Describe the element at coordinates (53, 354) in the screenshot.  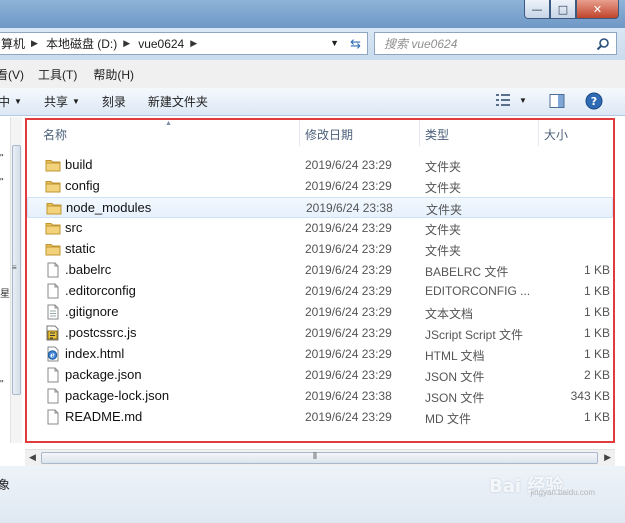
I see `html-file-icon: e` at that location.